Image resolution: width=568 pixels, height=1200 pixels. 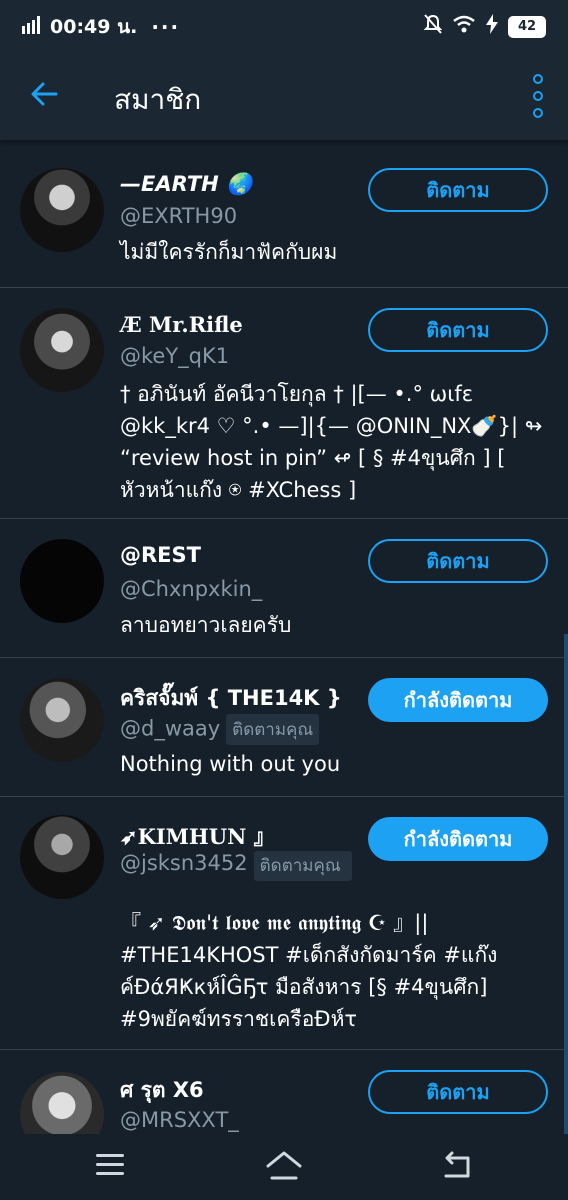 What do you see at coordinates (566, 884) in the screenshot?
I see `scrollbar` at bounding box center [566, 884].